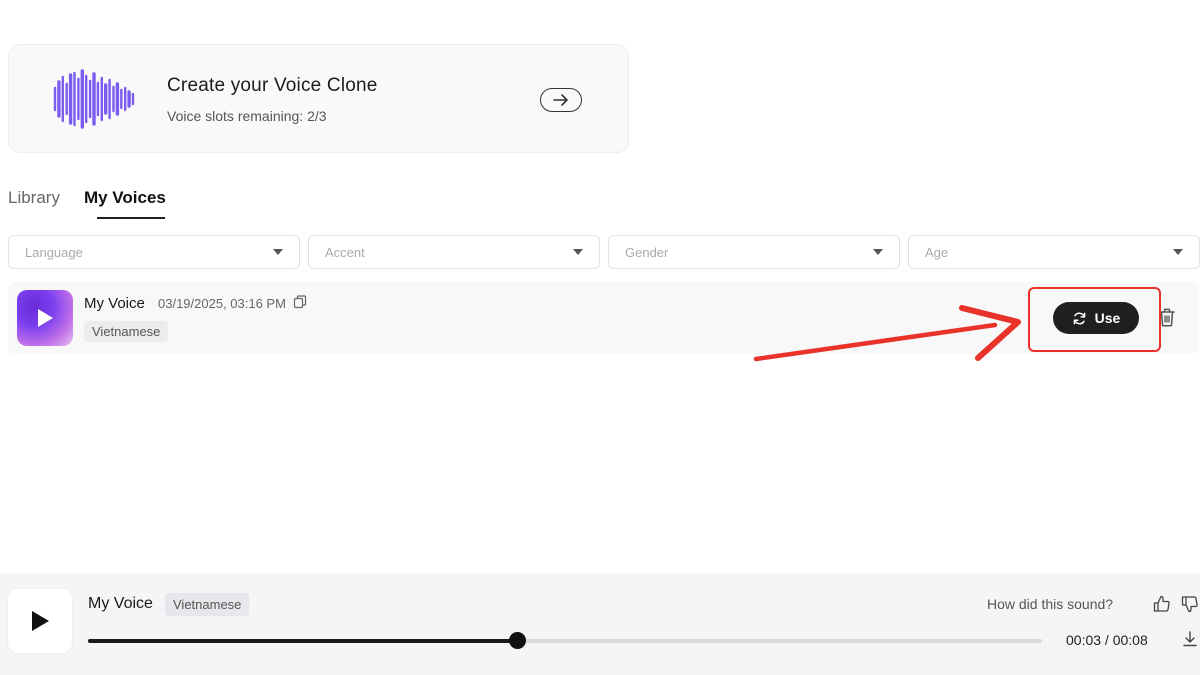 The image size is (1200, 675). Describe the element at coordinates (1054, 252) in the screenshot. I see `age-filter: Age` at that location.